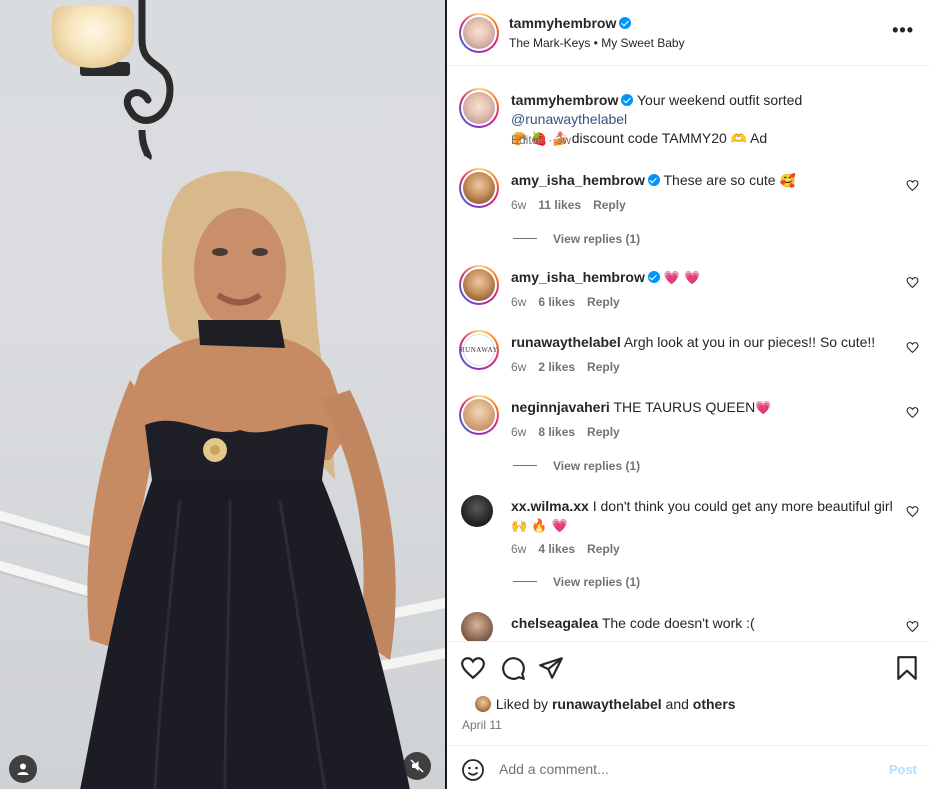 The height and width of the screenshot is (789, 930). I want to click on liked-by: Liked by runawaythelabel and others, so click(599, 704).